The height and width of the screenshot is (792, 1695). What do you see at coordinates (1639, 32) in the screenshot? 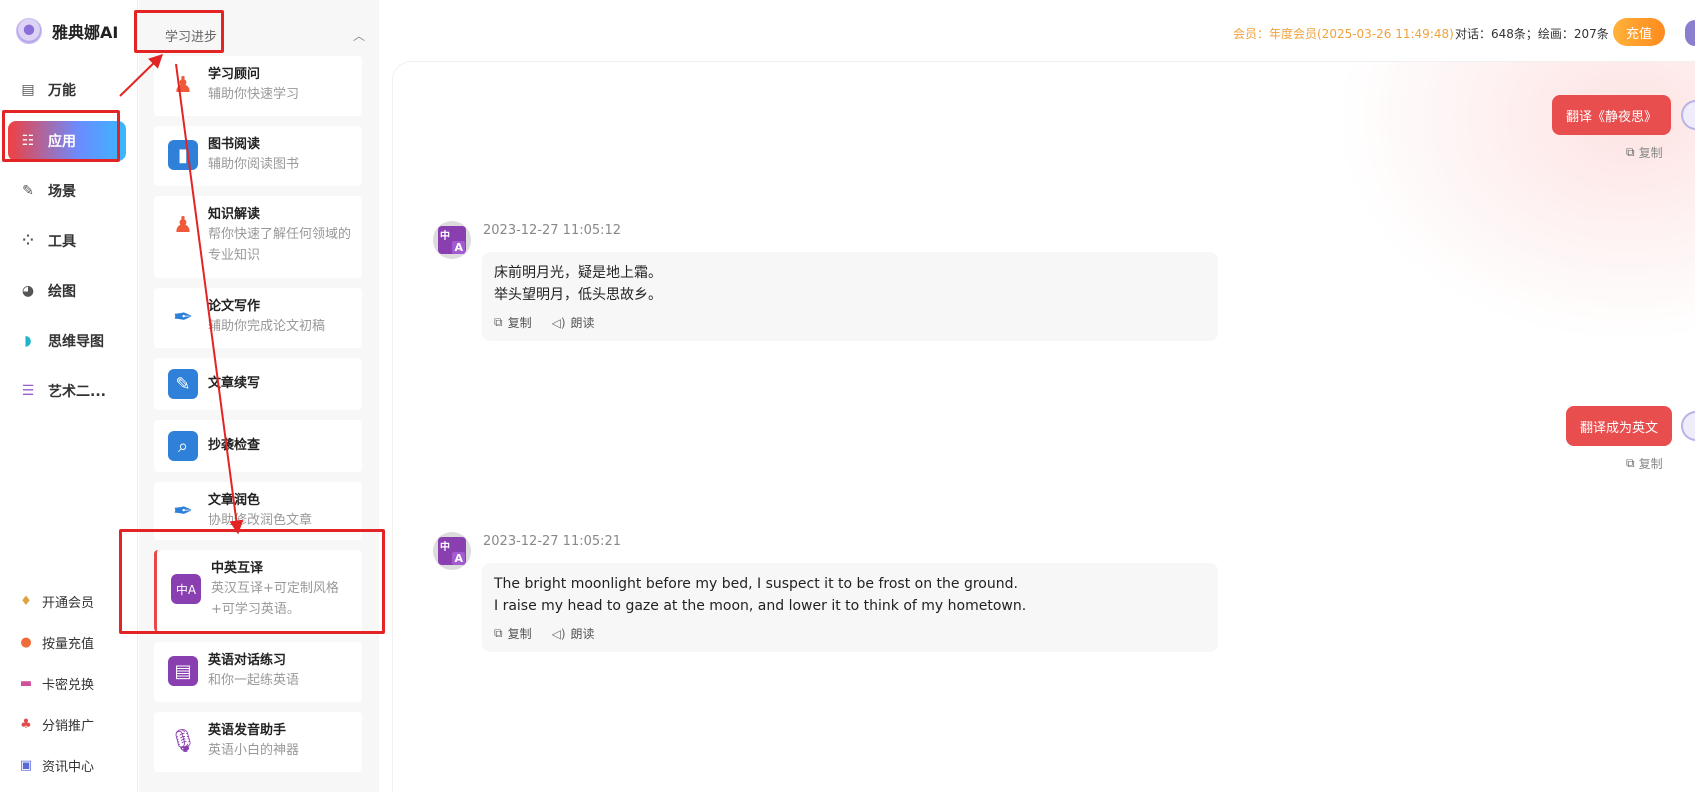
I see `recharge-button: 充值` at bounding box center [1639, 32].